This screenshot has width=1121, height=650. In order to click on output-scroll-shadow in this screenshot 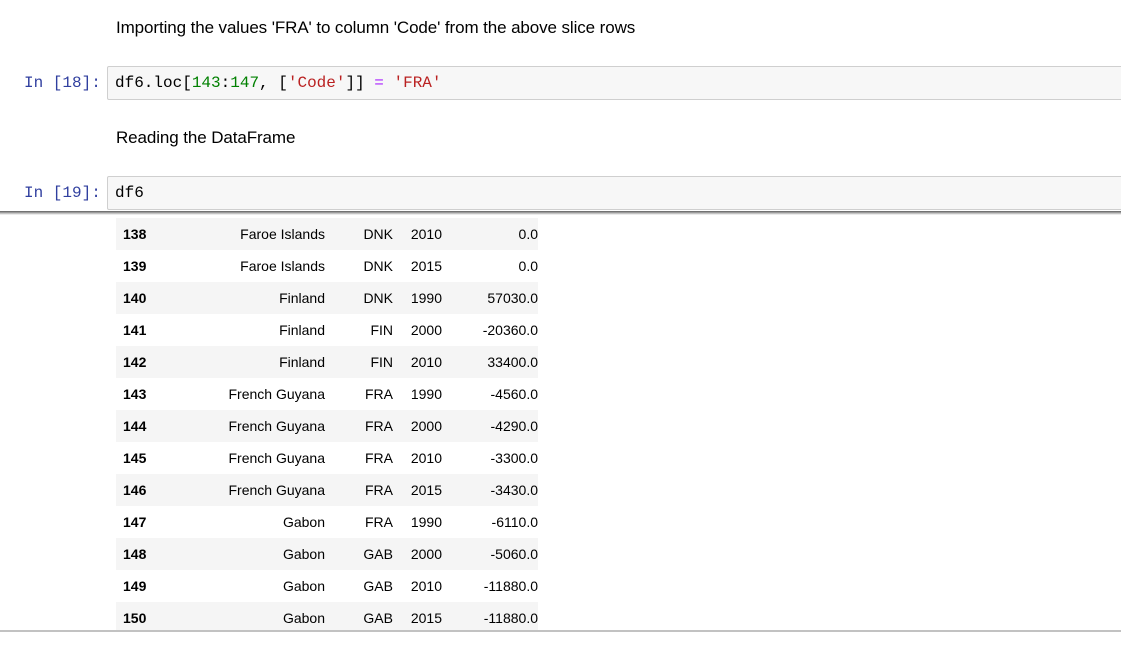, I will do `click(560, 213)`.